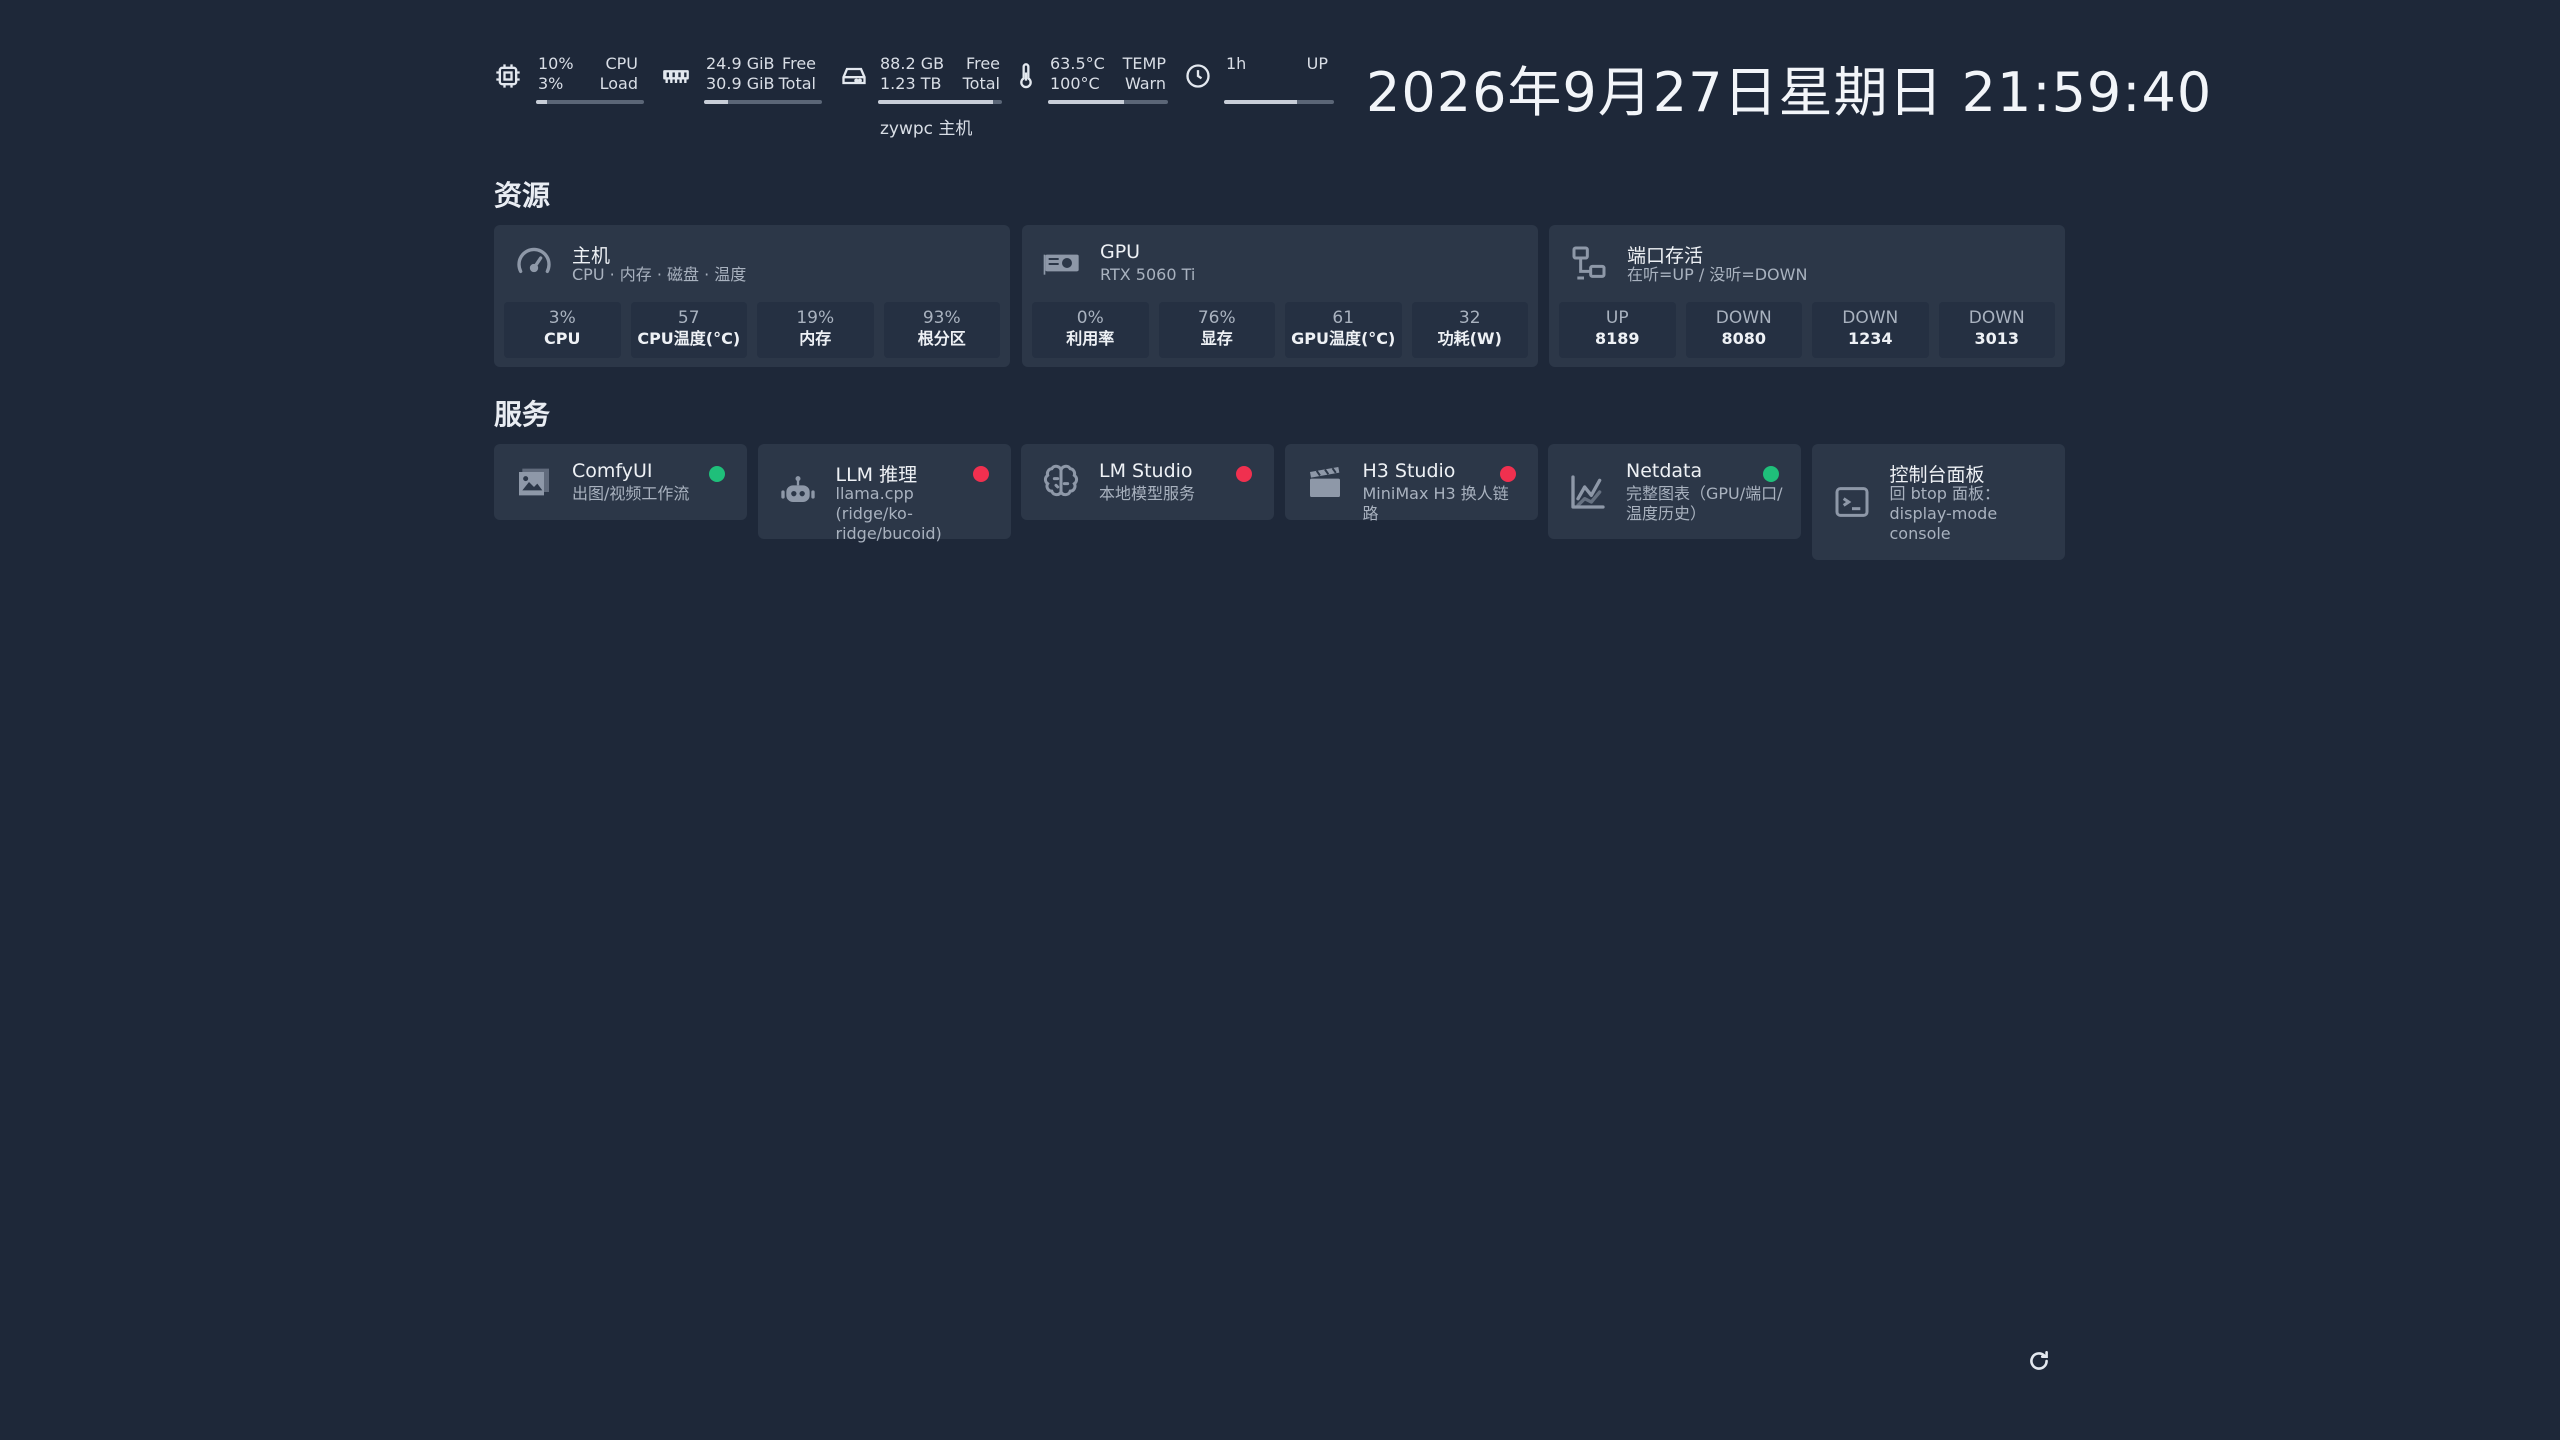  Describe the element at coordinates (689, 338) in the screenshot. I see `stat-label: CPU温度(°C)` at that location.